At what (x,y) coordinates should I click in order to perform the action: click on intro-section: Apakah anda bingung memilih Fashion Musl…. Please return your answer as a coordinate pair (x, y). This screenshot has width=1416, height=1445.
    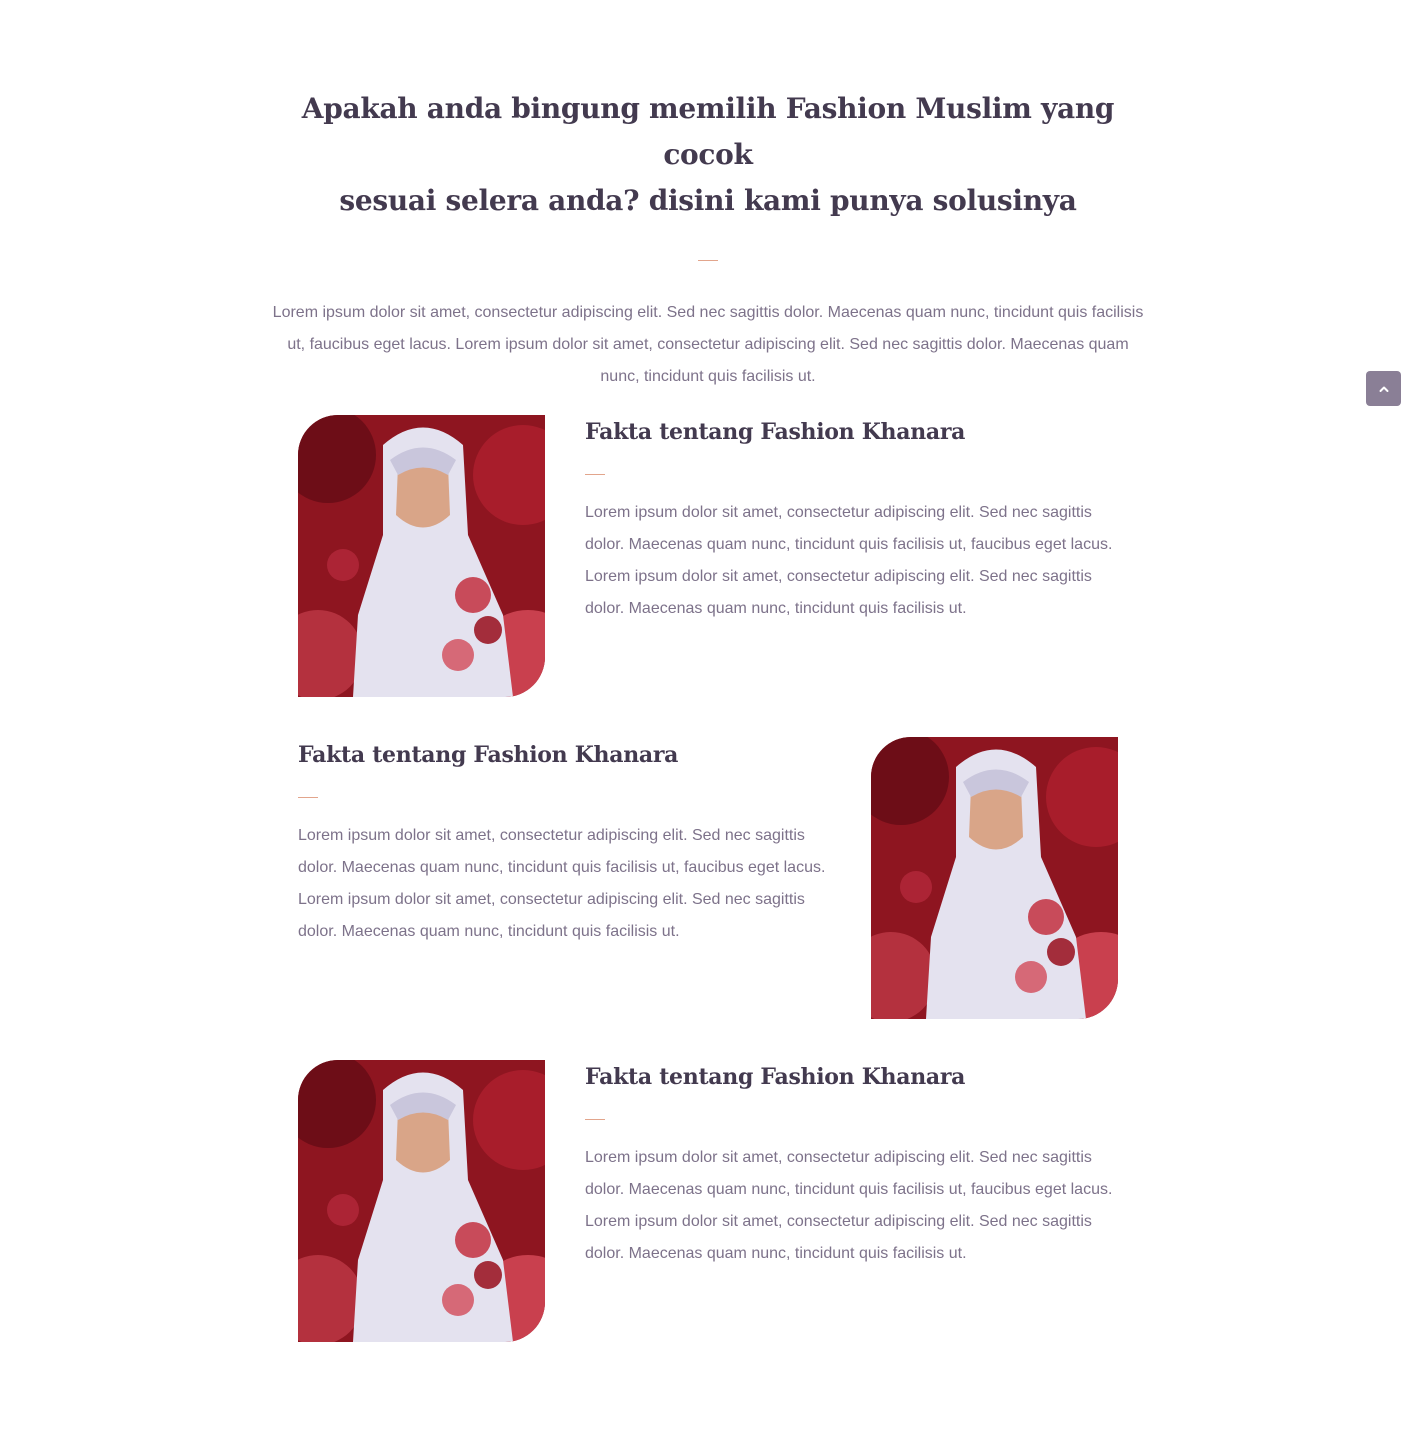
    Looking at the image, I should click on (708, 239).